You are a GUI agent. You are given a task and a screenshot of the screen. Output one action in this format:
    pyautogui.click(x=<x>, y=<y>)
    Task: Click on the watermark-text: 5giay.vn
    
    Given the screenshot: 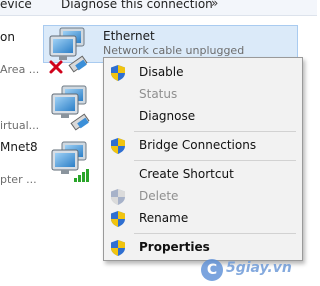 What is the action you would take?
    pyautogui.click(x=259, y=268)
    